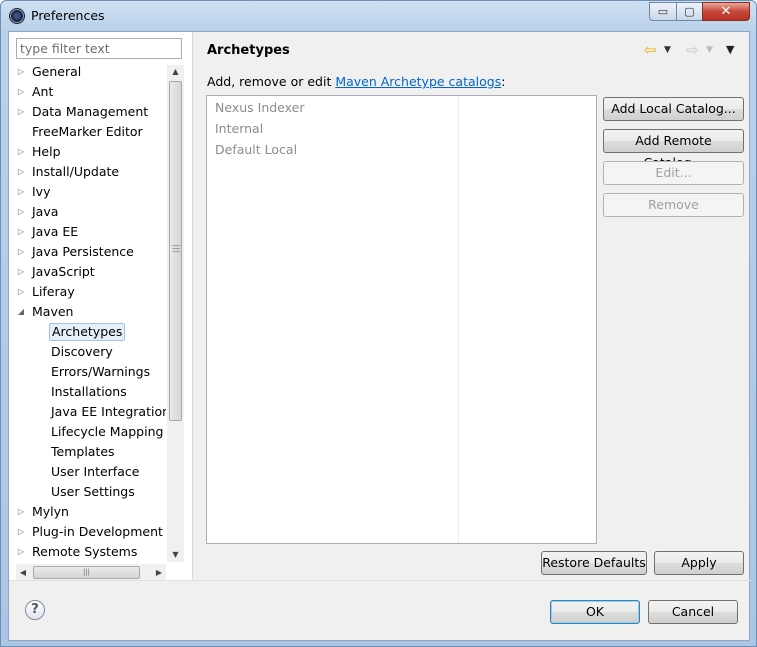  Describe the element at coordinates (91, 392) in the screenshot. I see `tree-item-child: Installations` at that location.